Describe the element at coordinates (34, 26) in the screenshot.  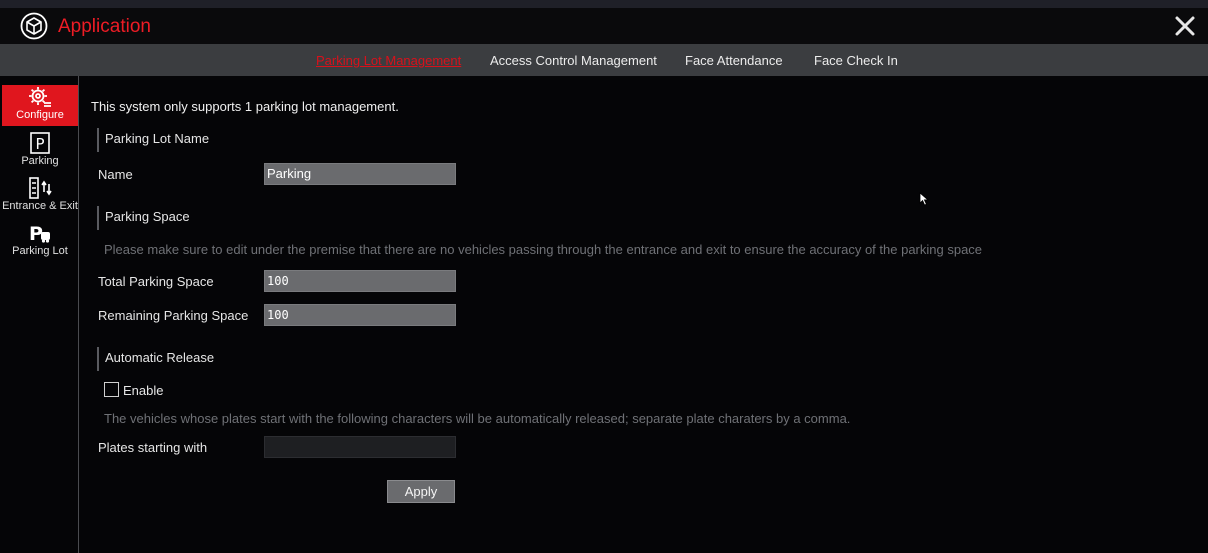
I see `app-logo-icon` at that location.